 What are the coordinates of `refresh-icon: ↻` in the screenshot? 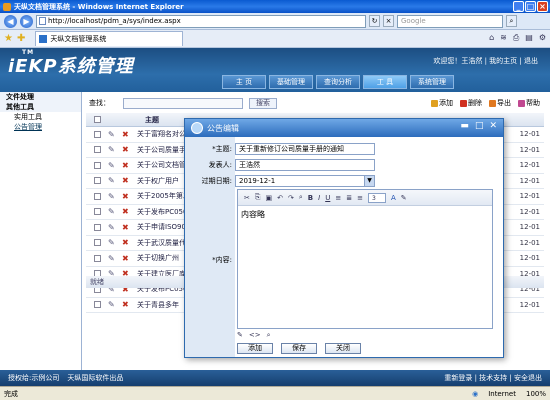 It's located at (374, 21).